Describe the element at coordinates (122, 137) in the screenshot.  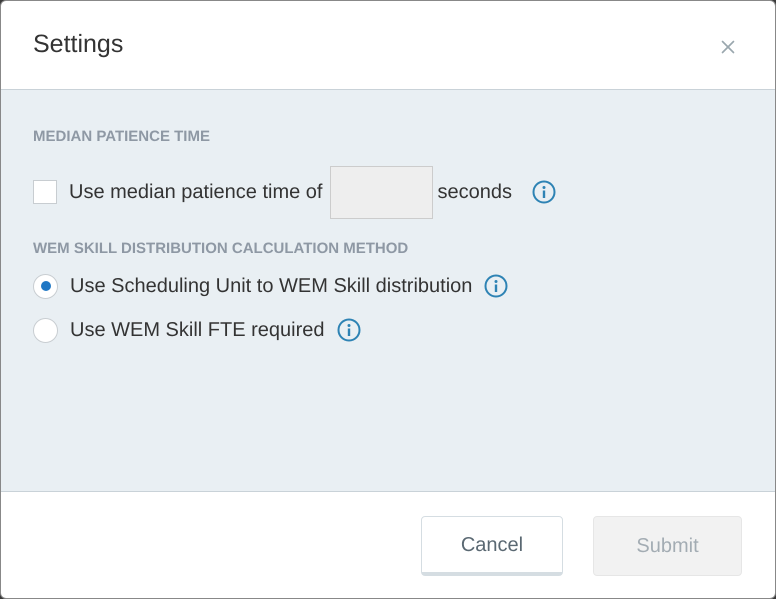
I see `section-heading: MEDIAN PATIENCE TIME` at that location.